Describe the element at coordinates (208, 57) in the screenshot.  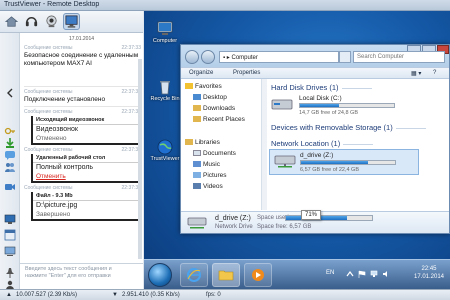
I see `forward-button` at that location.